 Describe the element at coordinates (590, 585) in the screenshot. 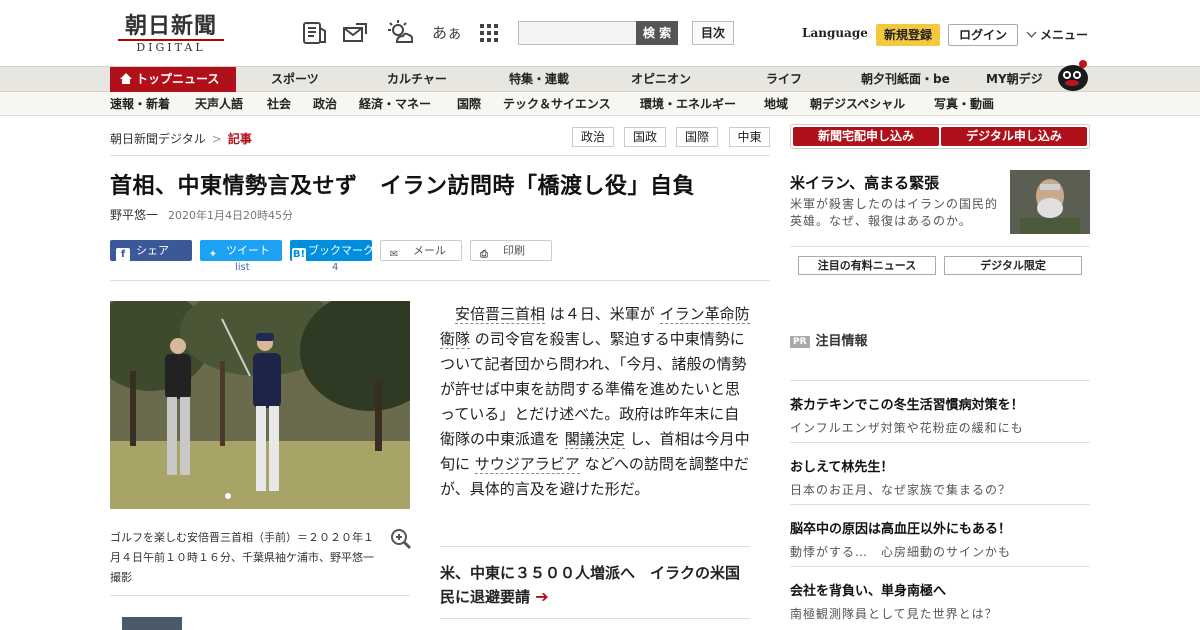

I see `related-title: 米、中東に３５００人増派へ イラクの米国民に退避要請` at that location.